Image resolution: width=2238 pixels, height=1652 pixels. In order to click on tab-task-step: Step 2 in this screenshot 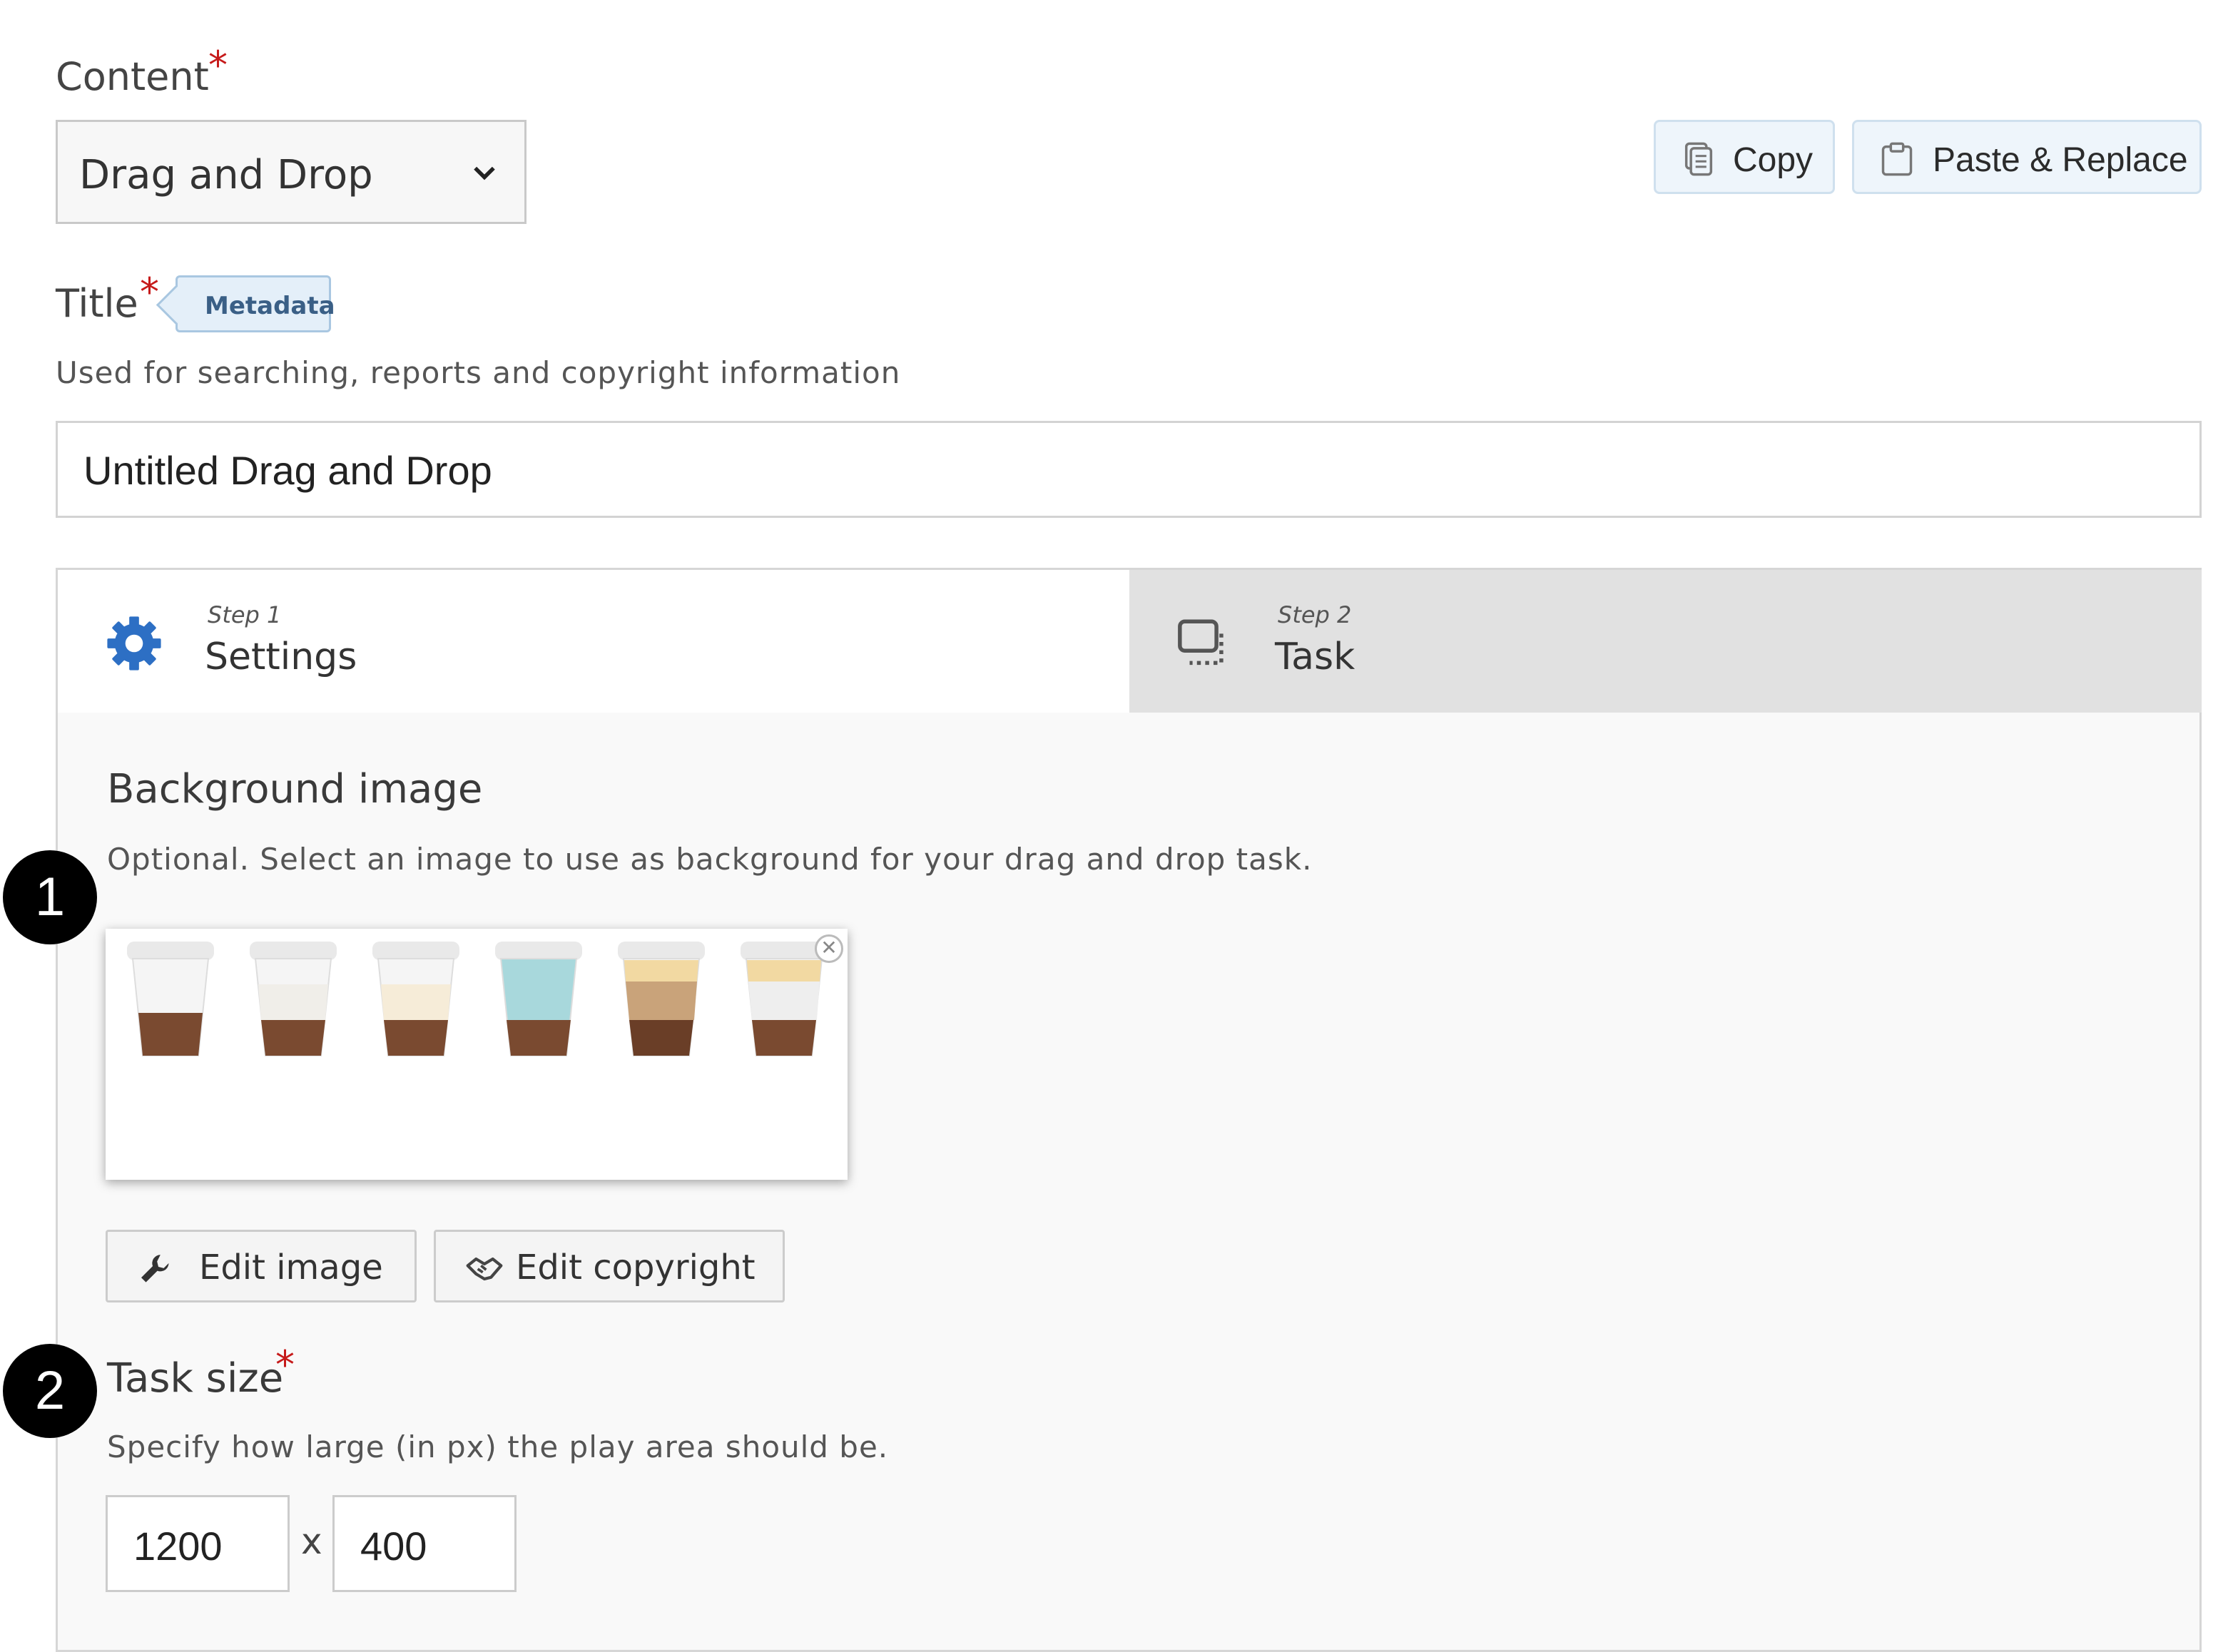, I will do `click(1315, 614)`.